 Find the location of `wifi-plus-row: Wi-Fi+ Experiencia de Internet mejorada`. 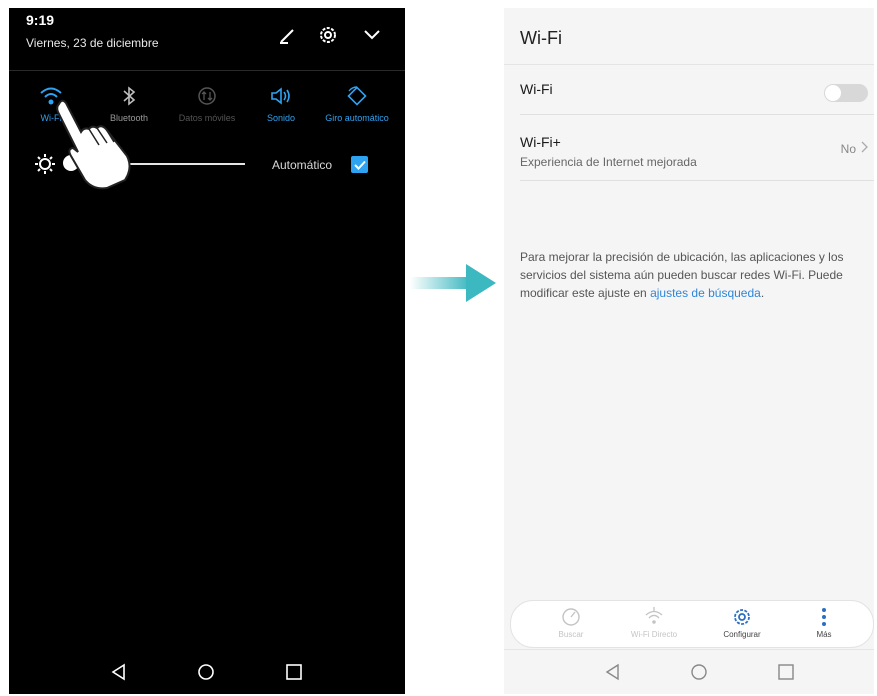

wifi-plus-row: Wi-Fi+ Experiencia de Internet mejorada is located at coordinates (697, 151).